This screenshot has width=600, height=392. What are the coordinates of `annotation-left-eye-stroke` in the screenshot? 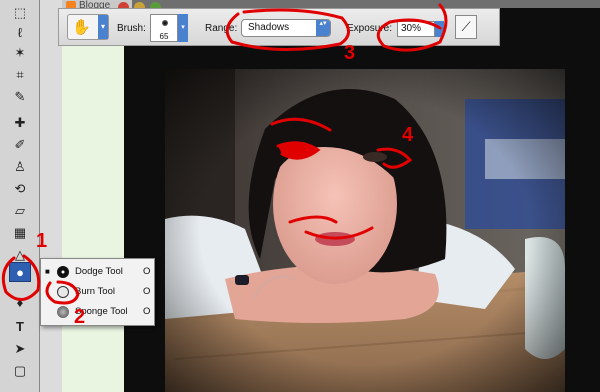 It's located at (301, 124).